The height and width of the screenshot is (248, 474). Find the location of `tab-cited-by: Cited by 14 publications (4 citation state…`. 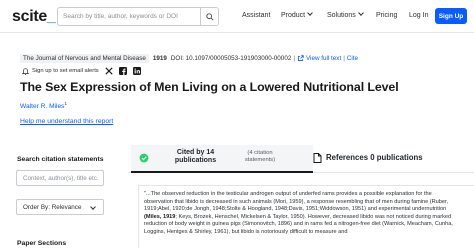

tab-cited-by: Cited by 14 publications (4 citation state… is located at coordinates (222, 159).